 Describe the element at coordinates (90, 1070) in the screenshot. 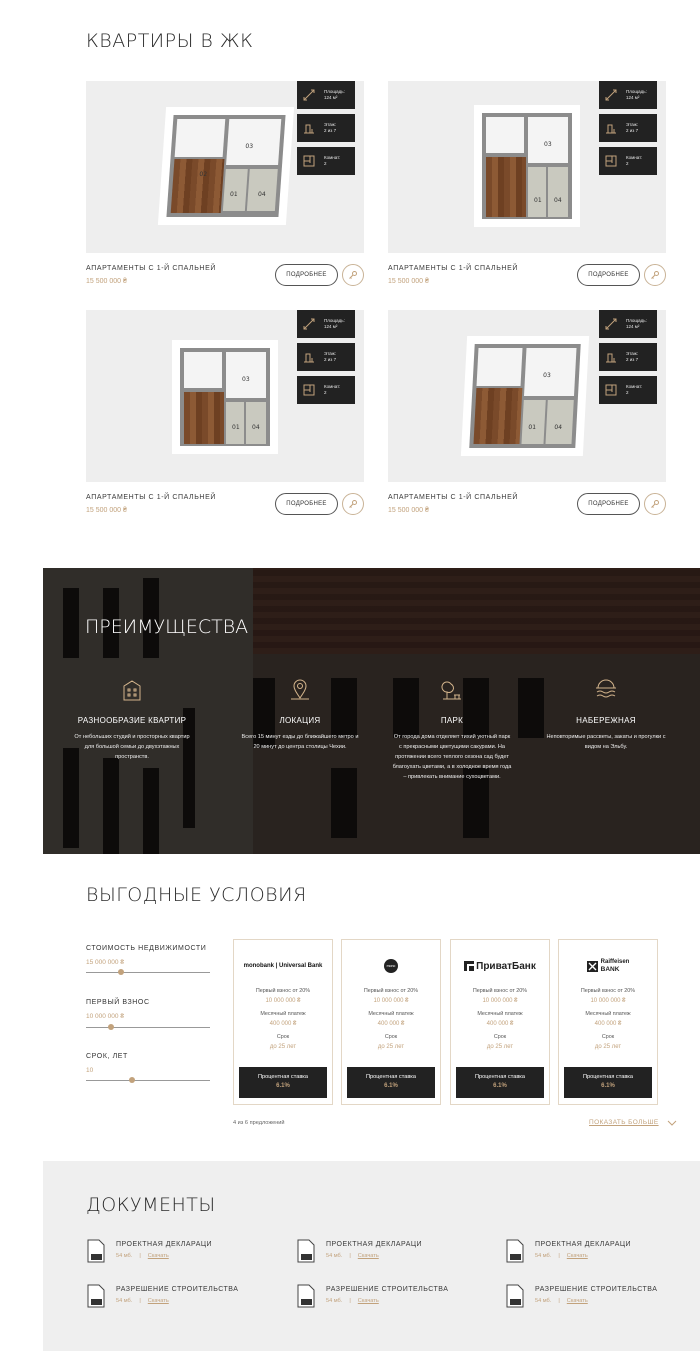

I see `slider-value: 10` at that location.